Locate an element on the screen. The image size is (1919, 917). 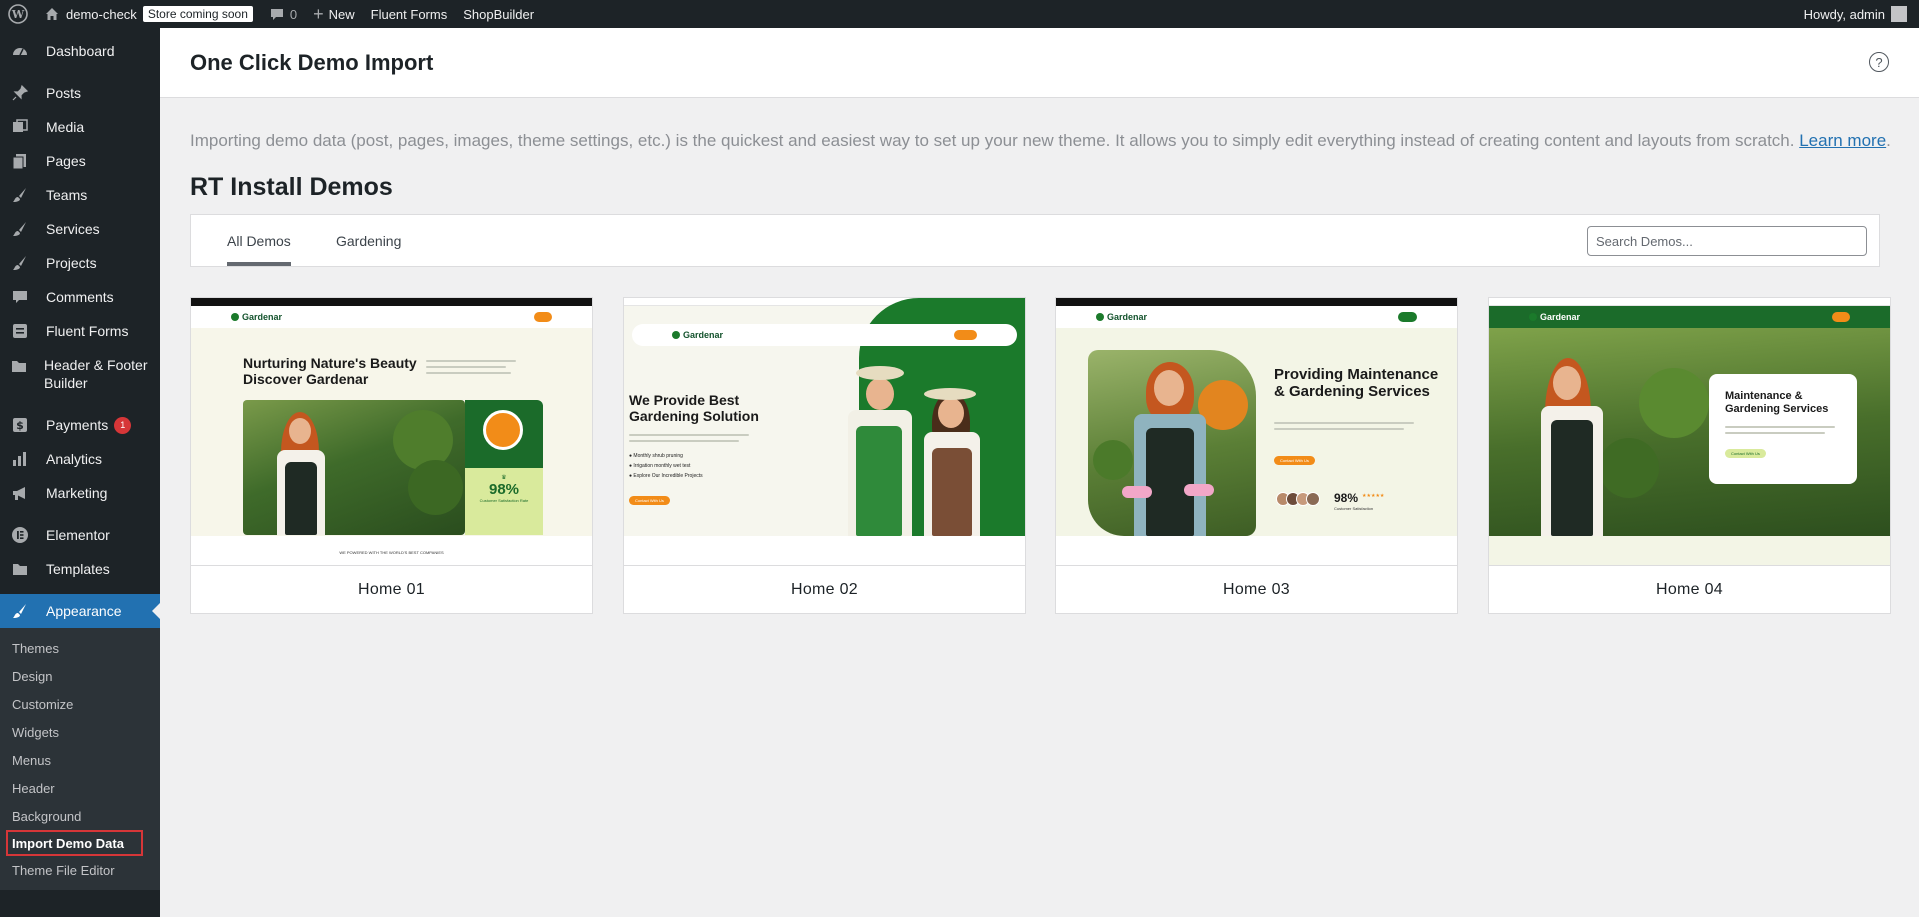
sidebar-item-label: Marketing is located at coordinates (77, 493).